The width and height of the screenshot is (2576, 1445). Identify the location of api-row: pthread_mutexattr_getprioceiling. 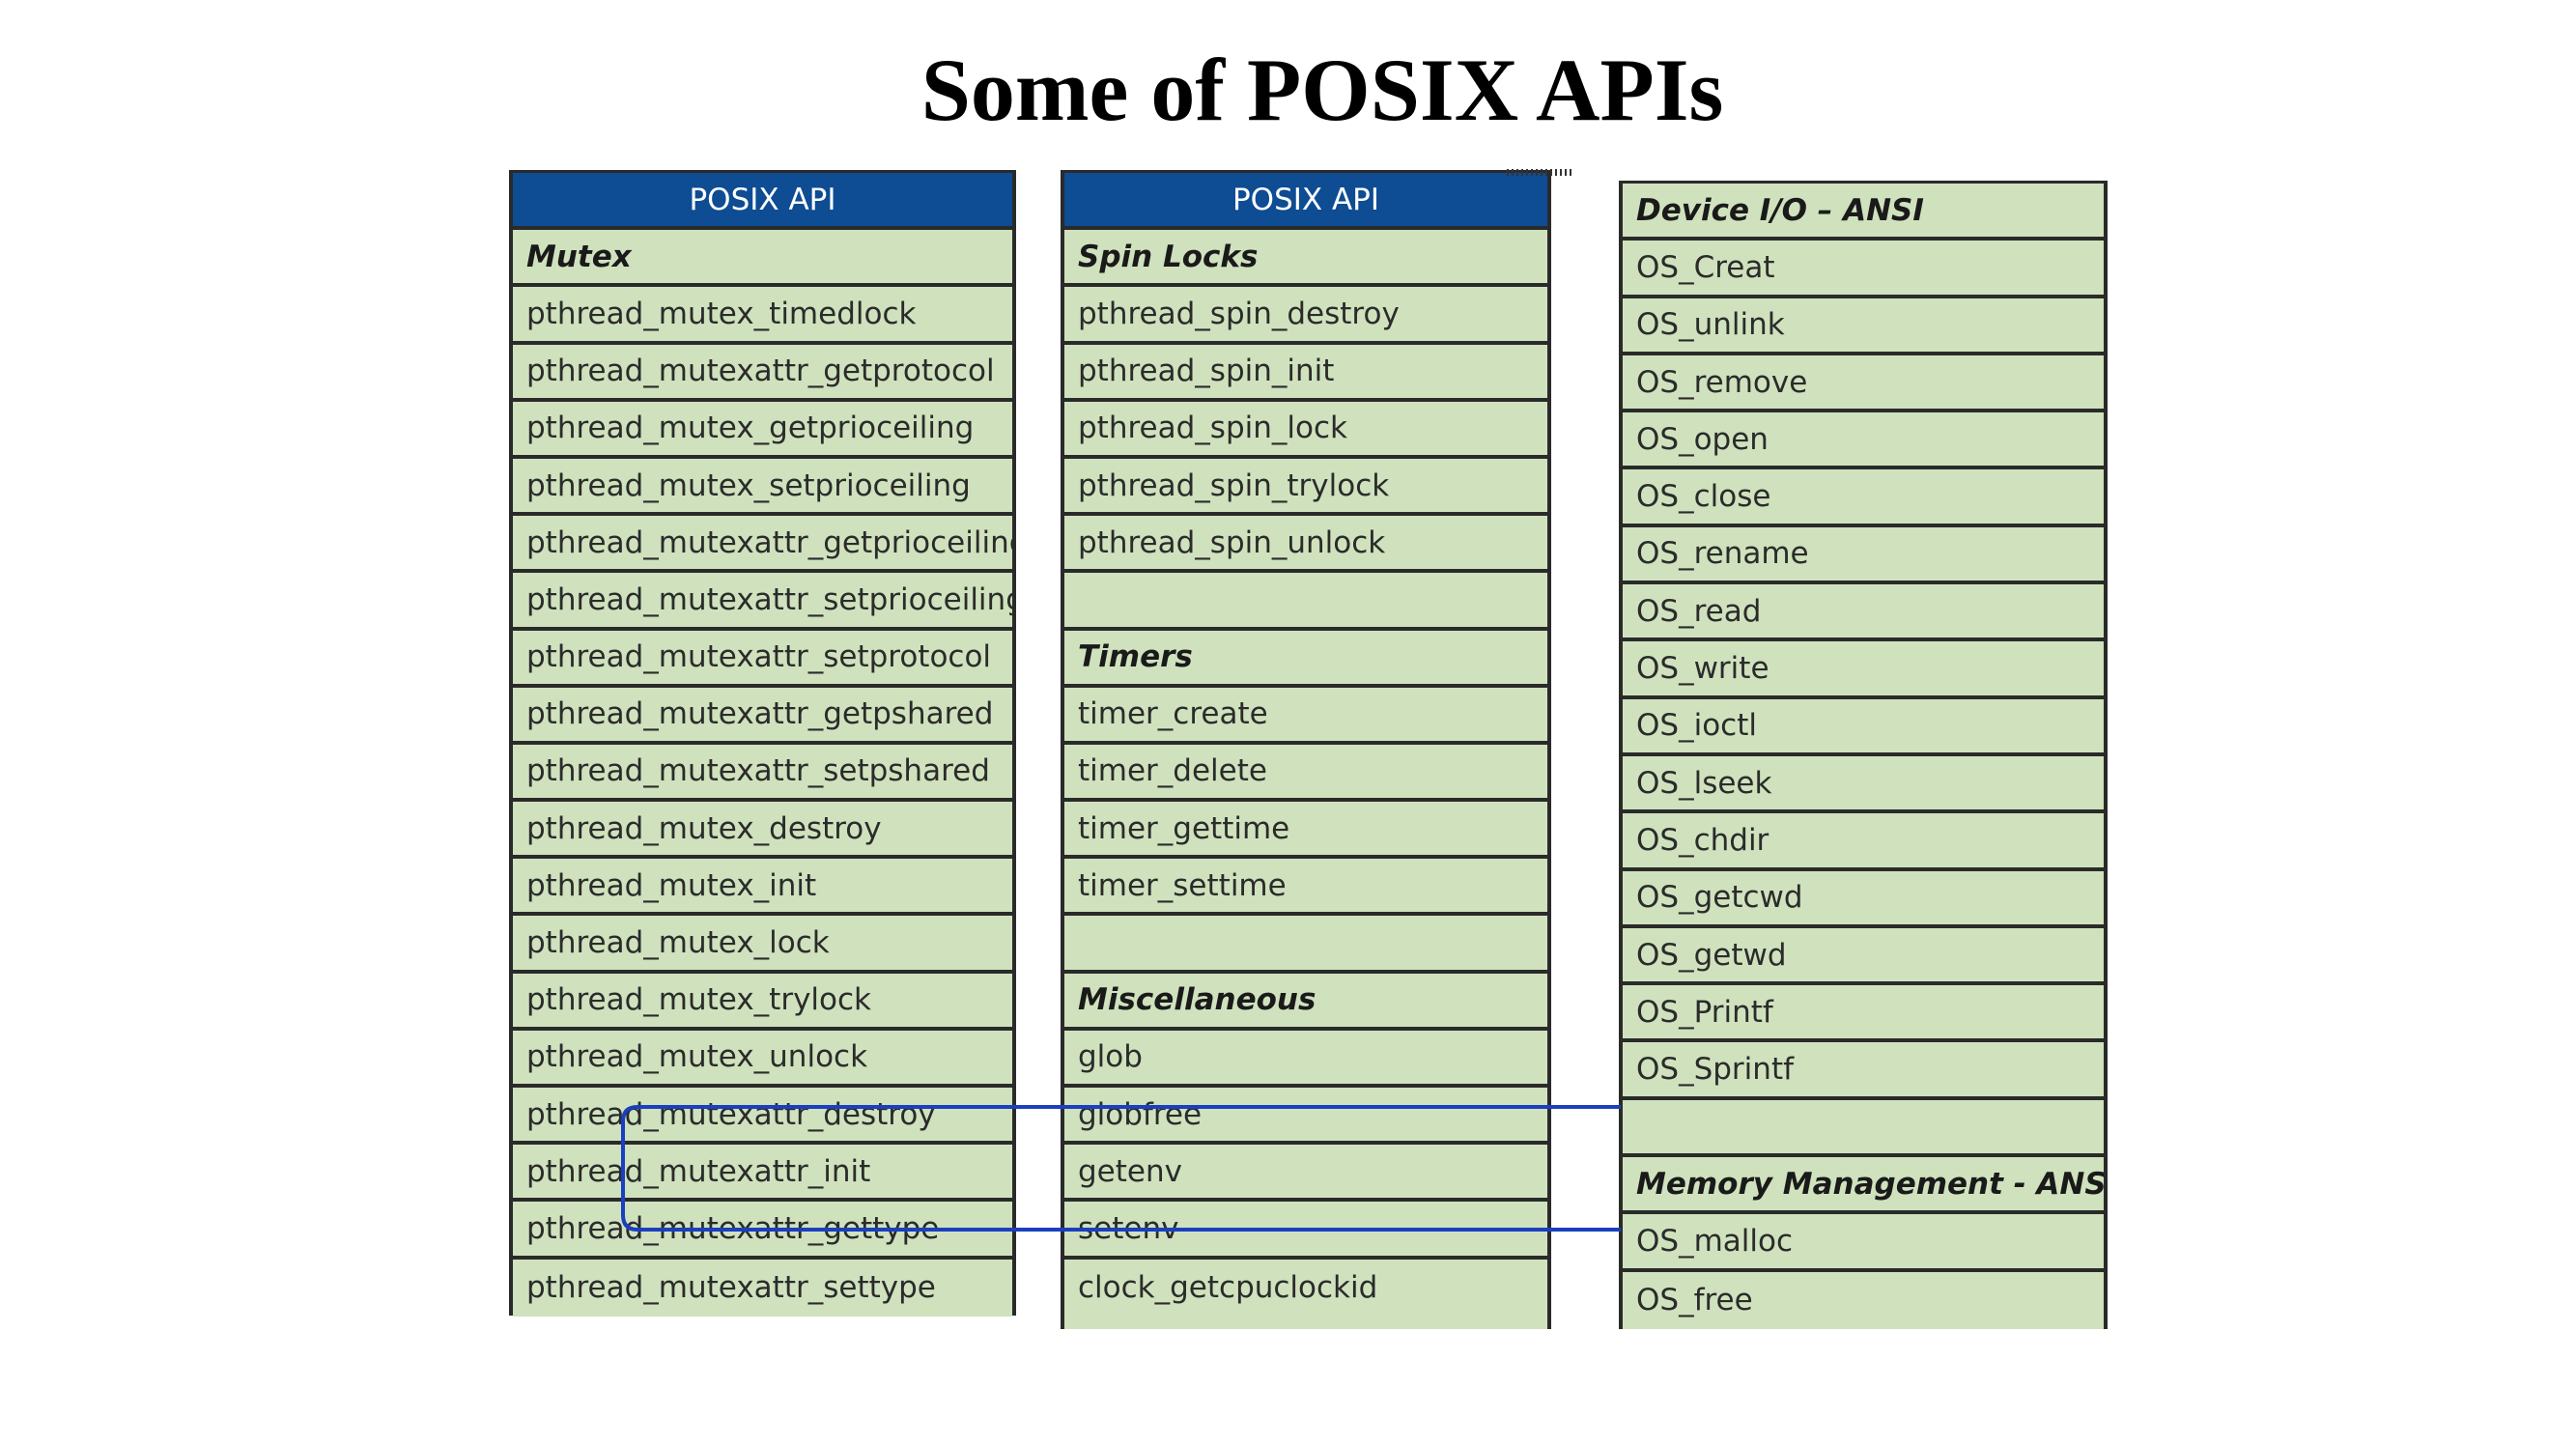
(762, 545).